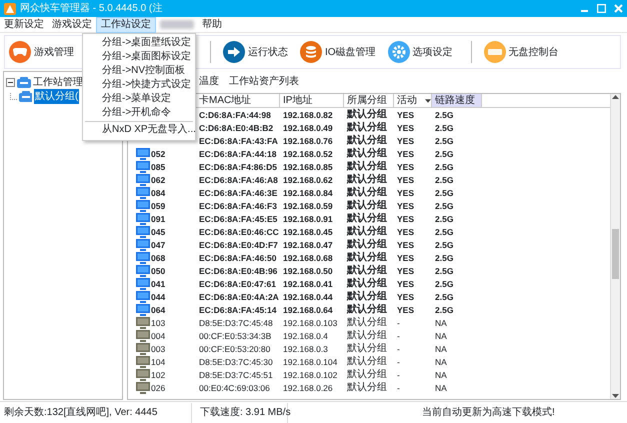 Image resolution: width=627 pixels, height=423 pixels. Describe the element at coordinates (264, 81) in the screenshot. I see `tab: 工作站资产列表` at that location.